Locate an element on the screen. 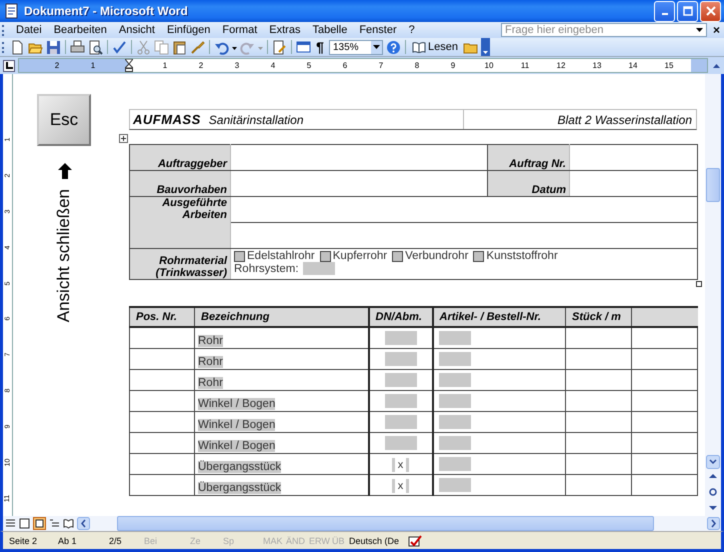 The height and width of the screenshot is (552, 724). help-icon is located at coordinates (393, 47).